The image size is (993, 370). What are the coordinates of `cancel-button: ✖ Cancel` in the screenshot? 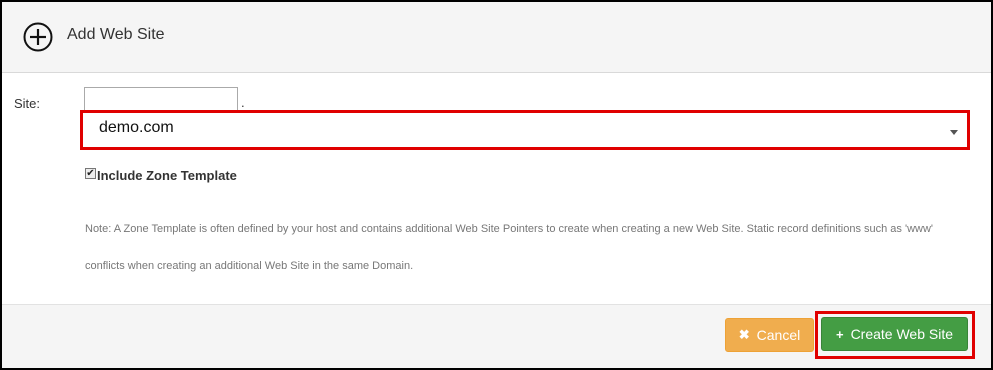 It's located at (769, 335).